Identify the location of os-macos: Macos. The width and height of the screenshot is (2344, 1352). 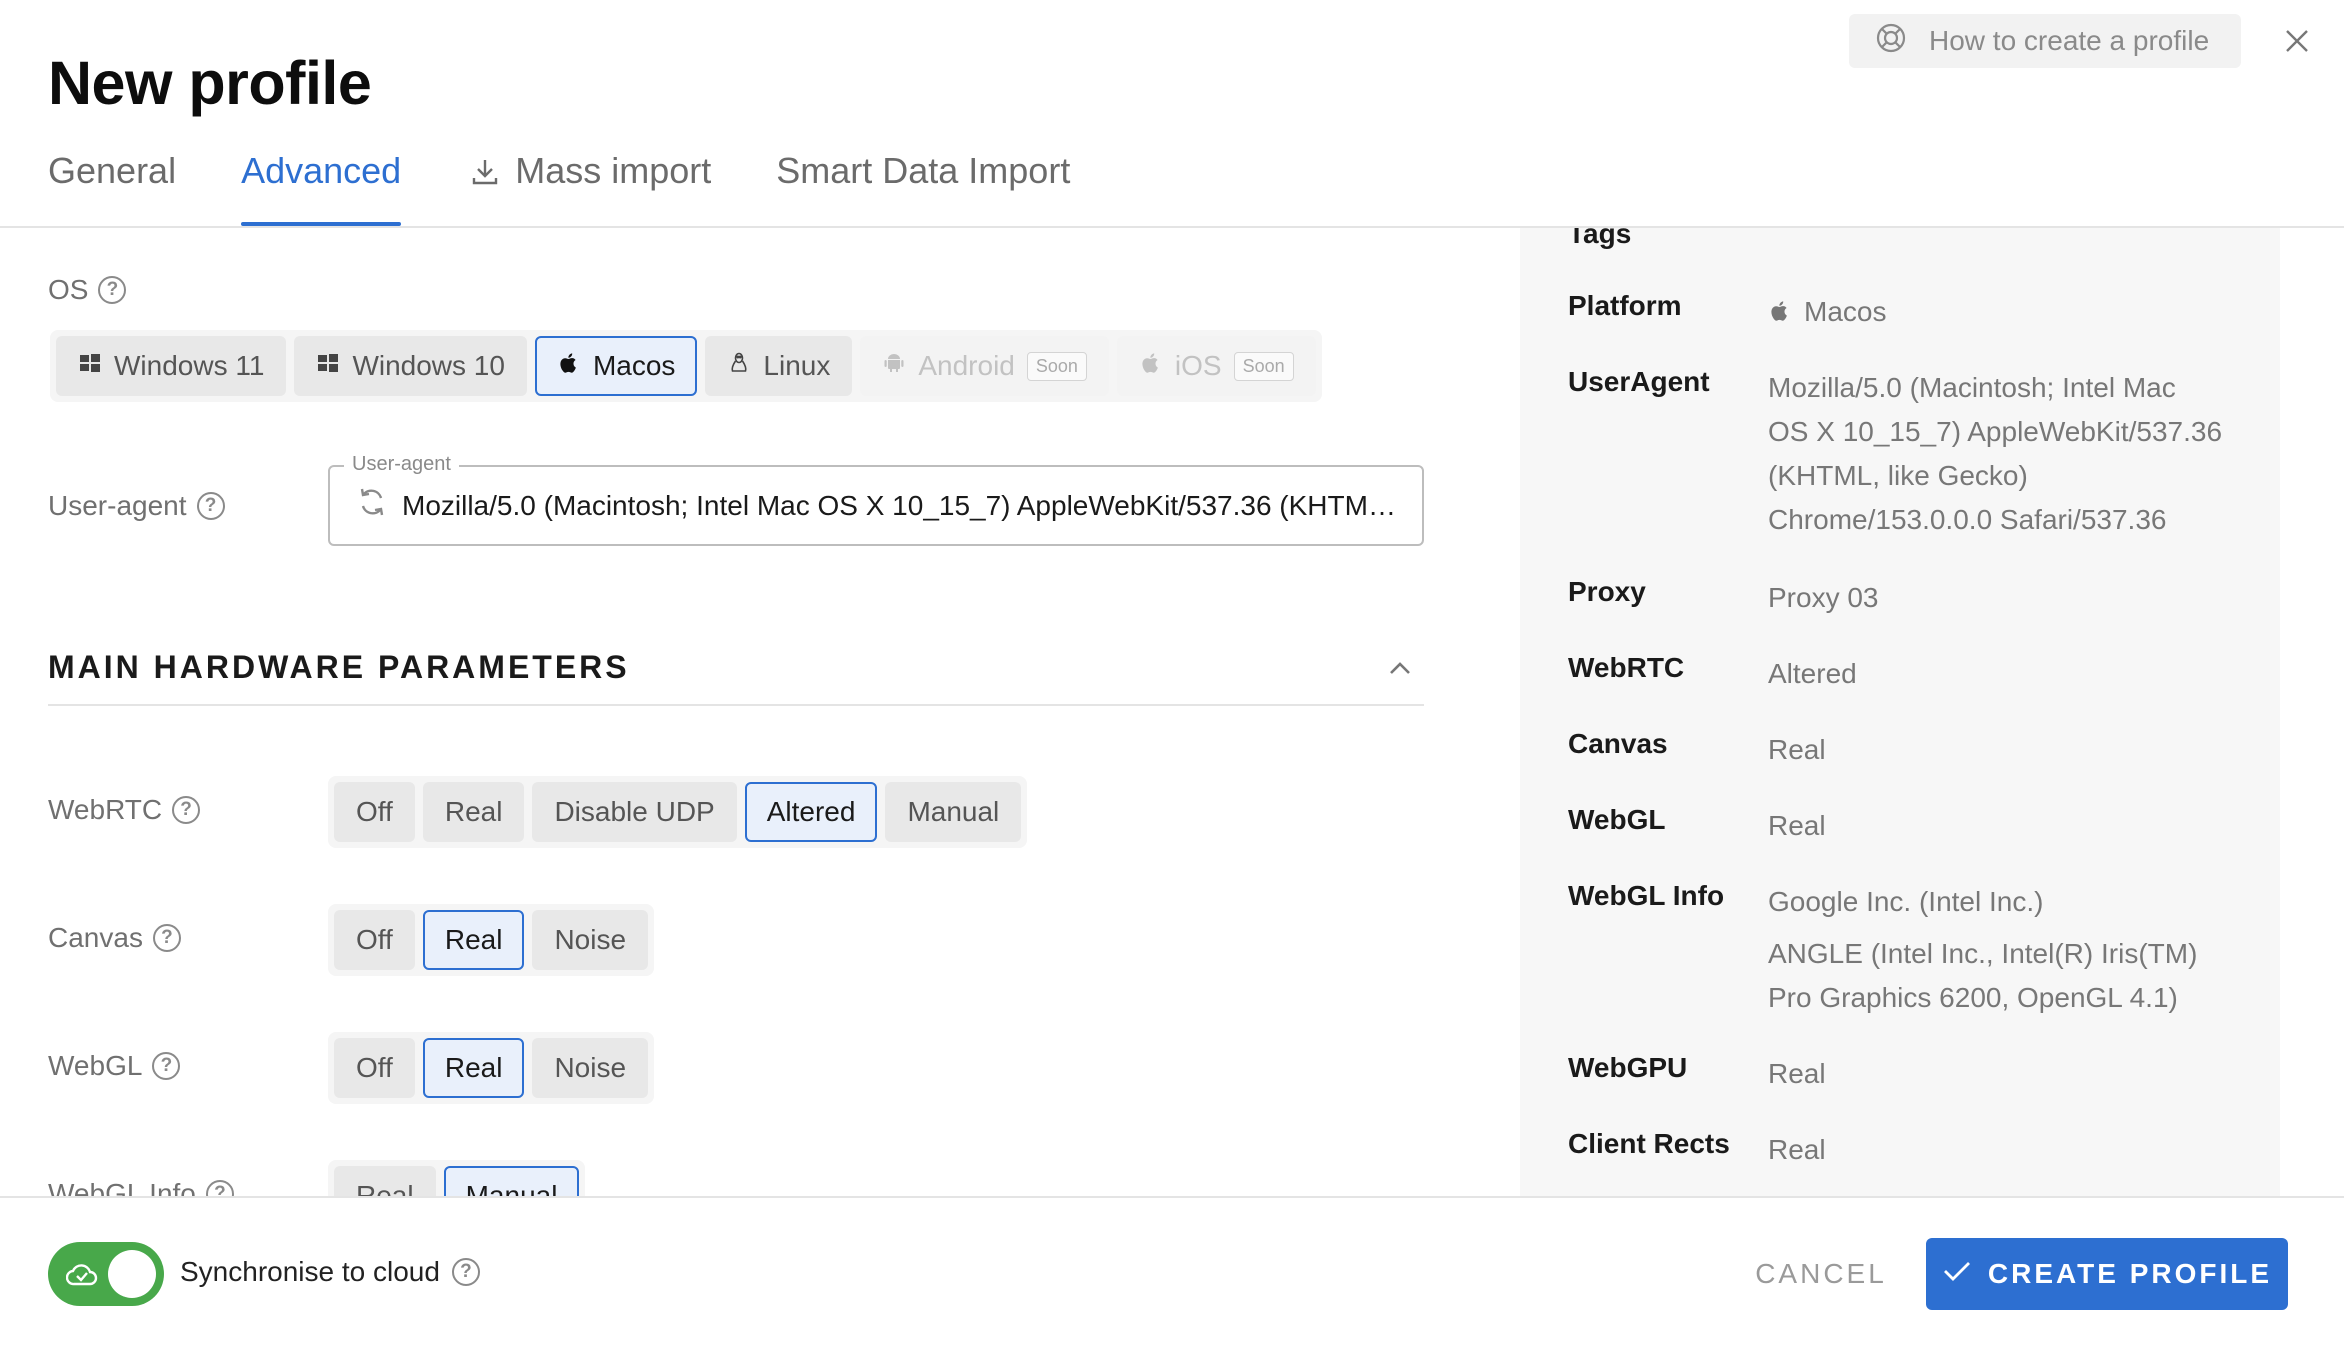
(616, 366).